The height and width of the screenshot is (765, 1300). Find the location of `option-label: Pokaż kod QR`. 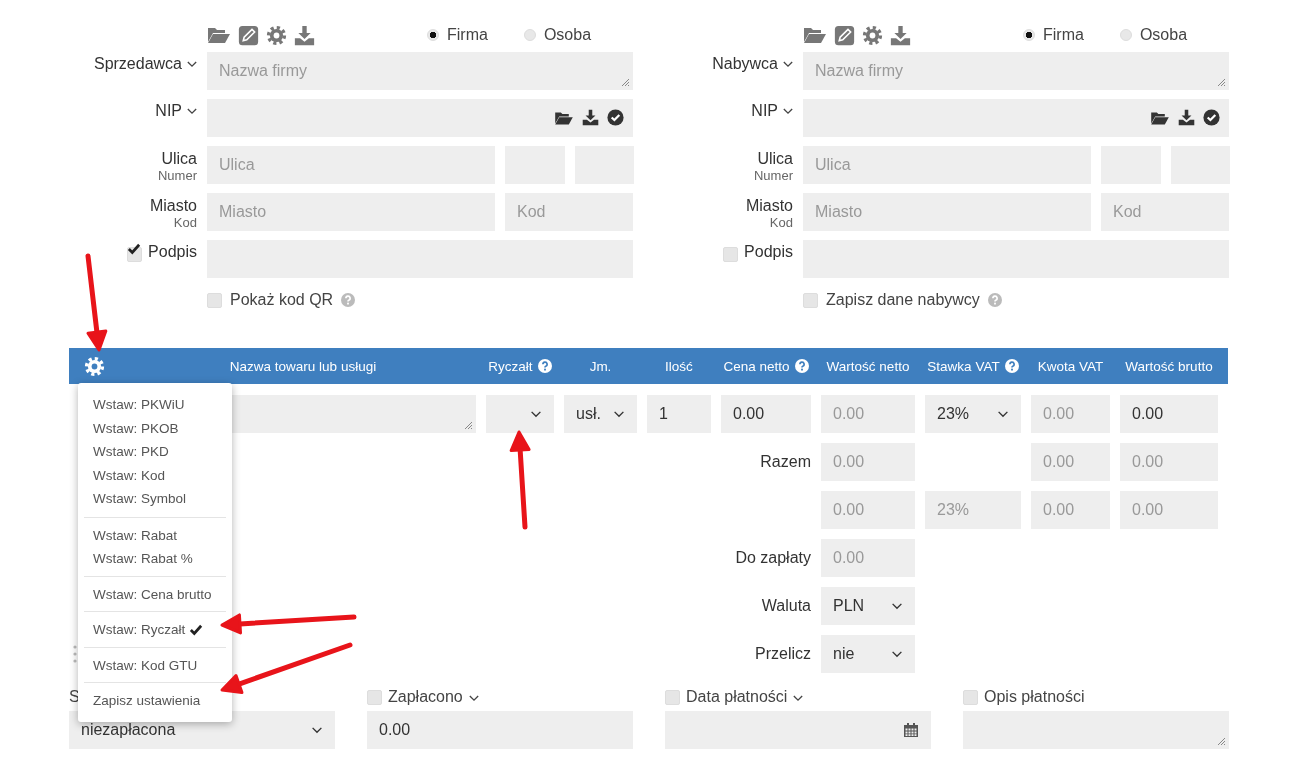

option-label: Pokaż kod QR is located at coordinates (282, 300).